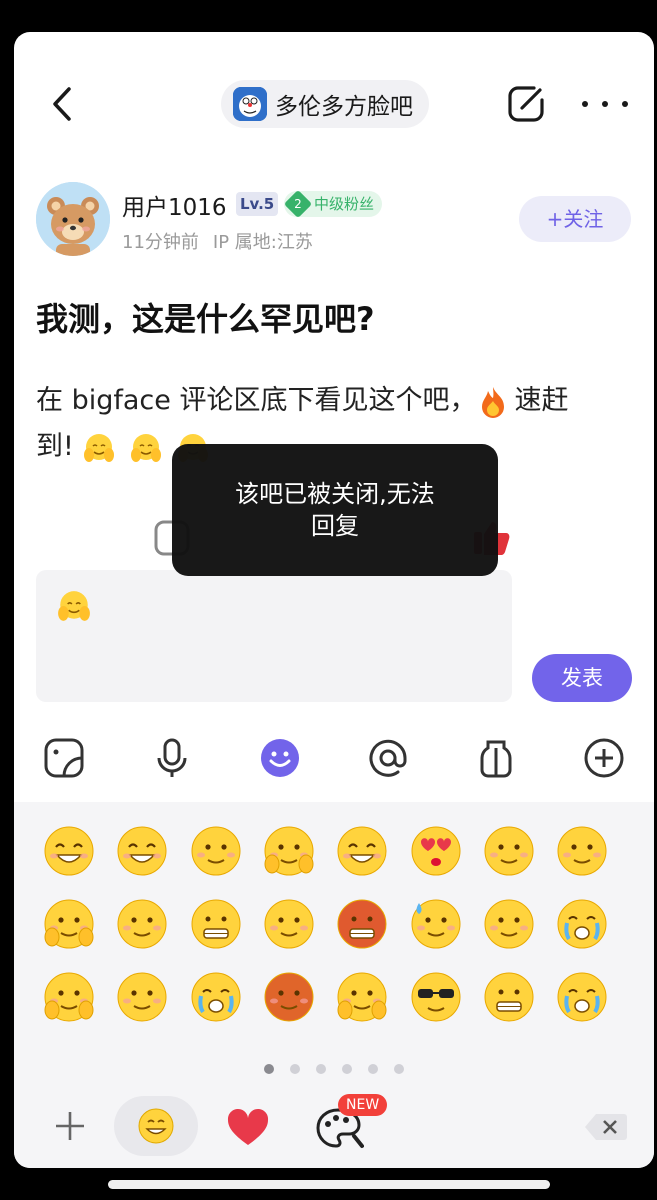 This screenshot has height=1200, width=657. I want to click on tab-classic-emoji, so click(156, 1126).